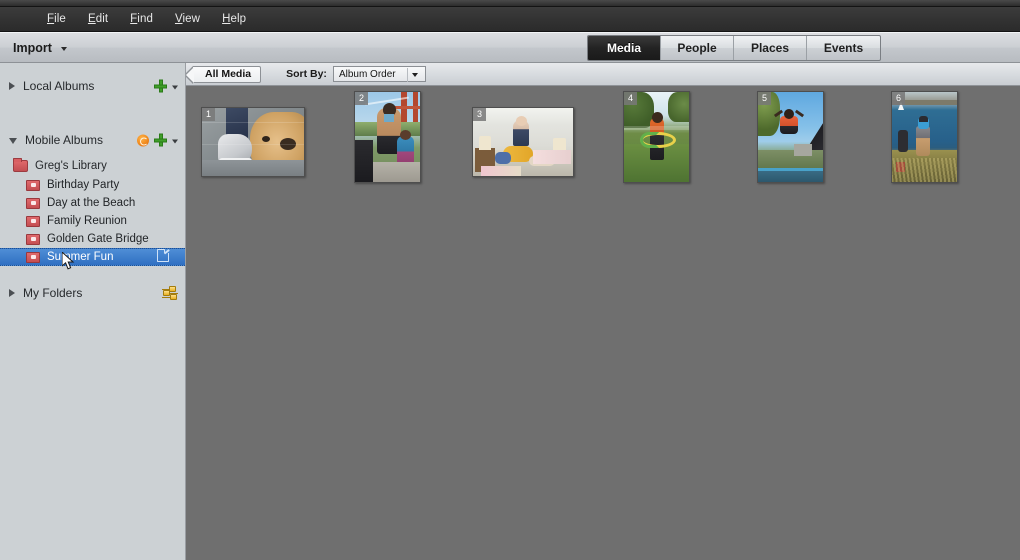  Describe the element at coordinates (83, 185) in the screenshot. I see `sidebar-item-birthday-party-label: Birthday Party` at that location.